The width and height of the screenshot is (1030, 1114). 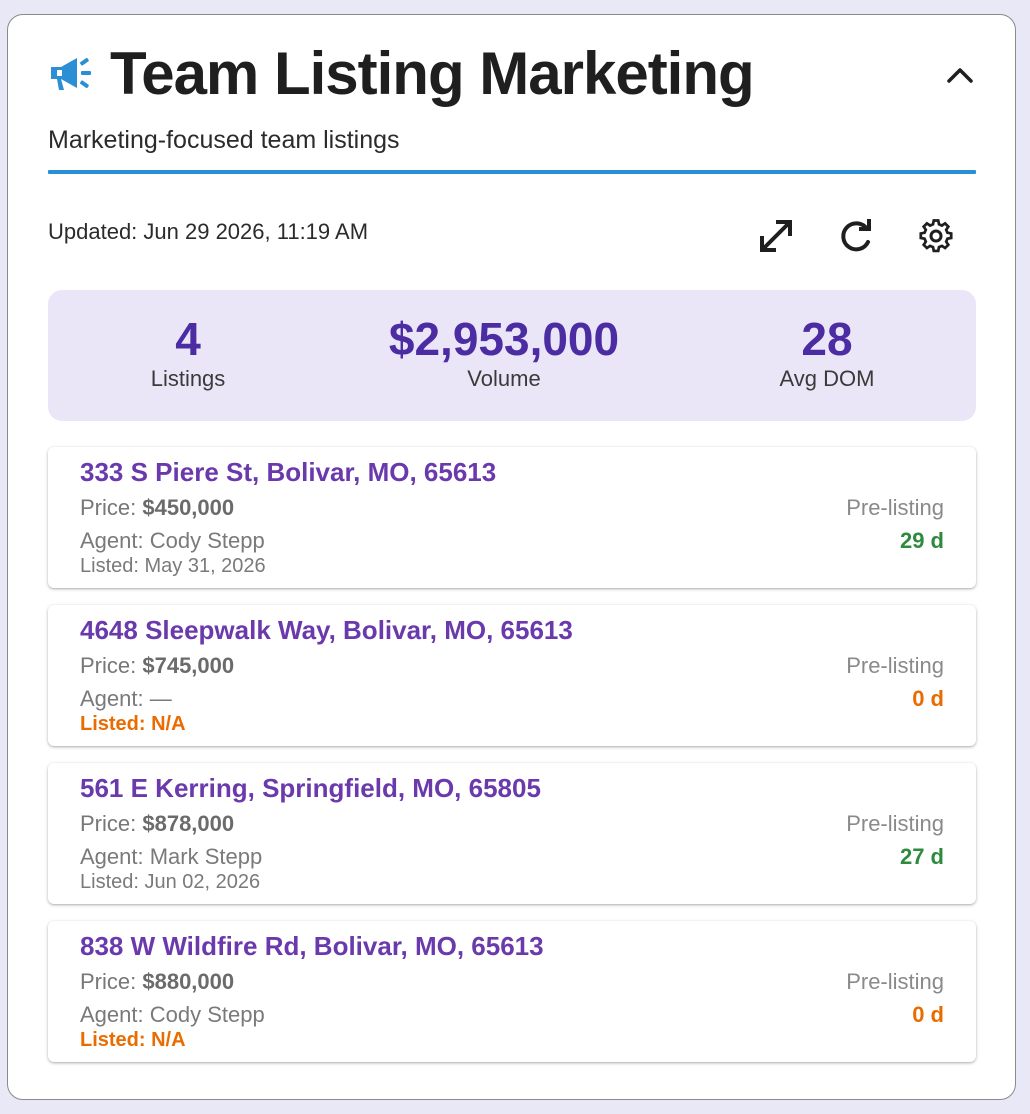 What do you see at coordinates (74, 74) in the screenshot?
I see `megaphone-icon` at bounding box center [74, 74].